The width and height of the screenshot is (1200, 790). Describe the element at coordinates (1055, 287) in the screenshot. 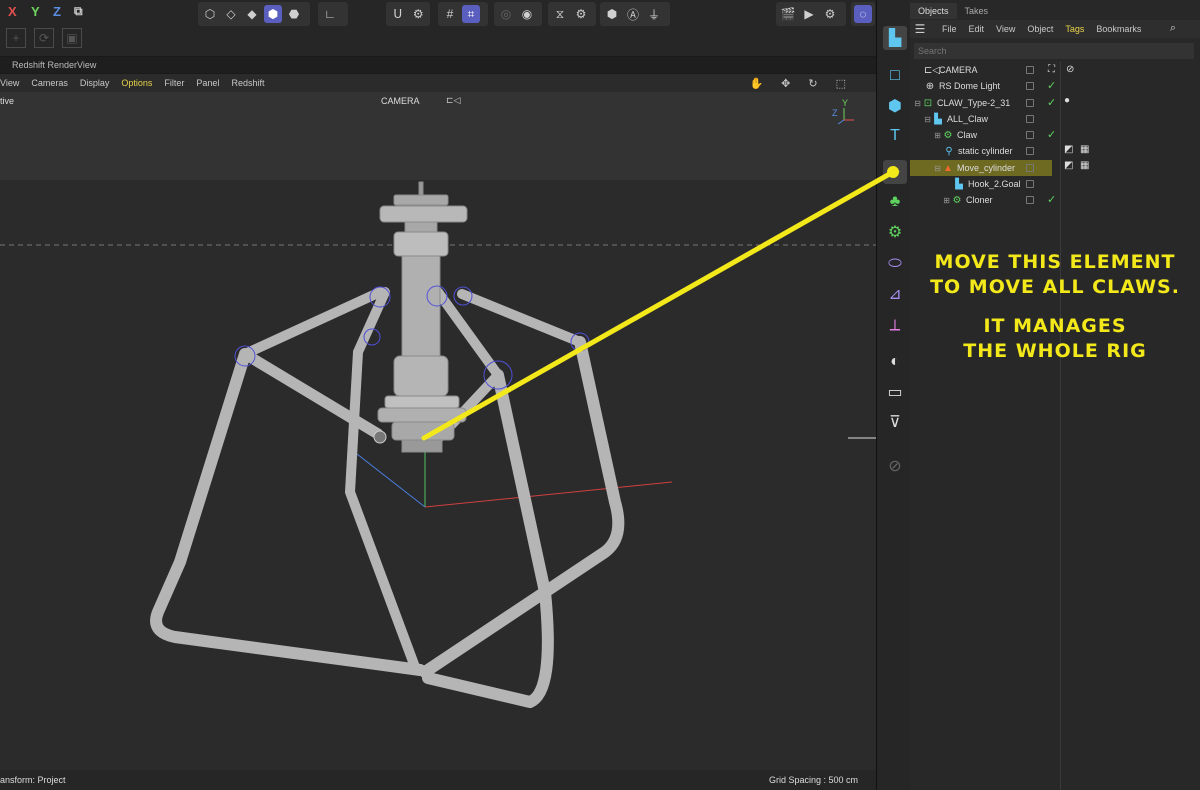

I see `annotation-line-2: TO MOVE ALL CLAWS.` at that location.